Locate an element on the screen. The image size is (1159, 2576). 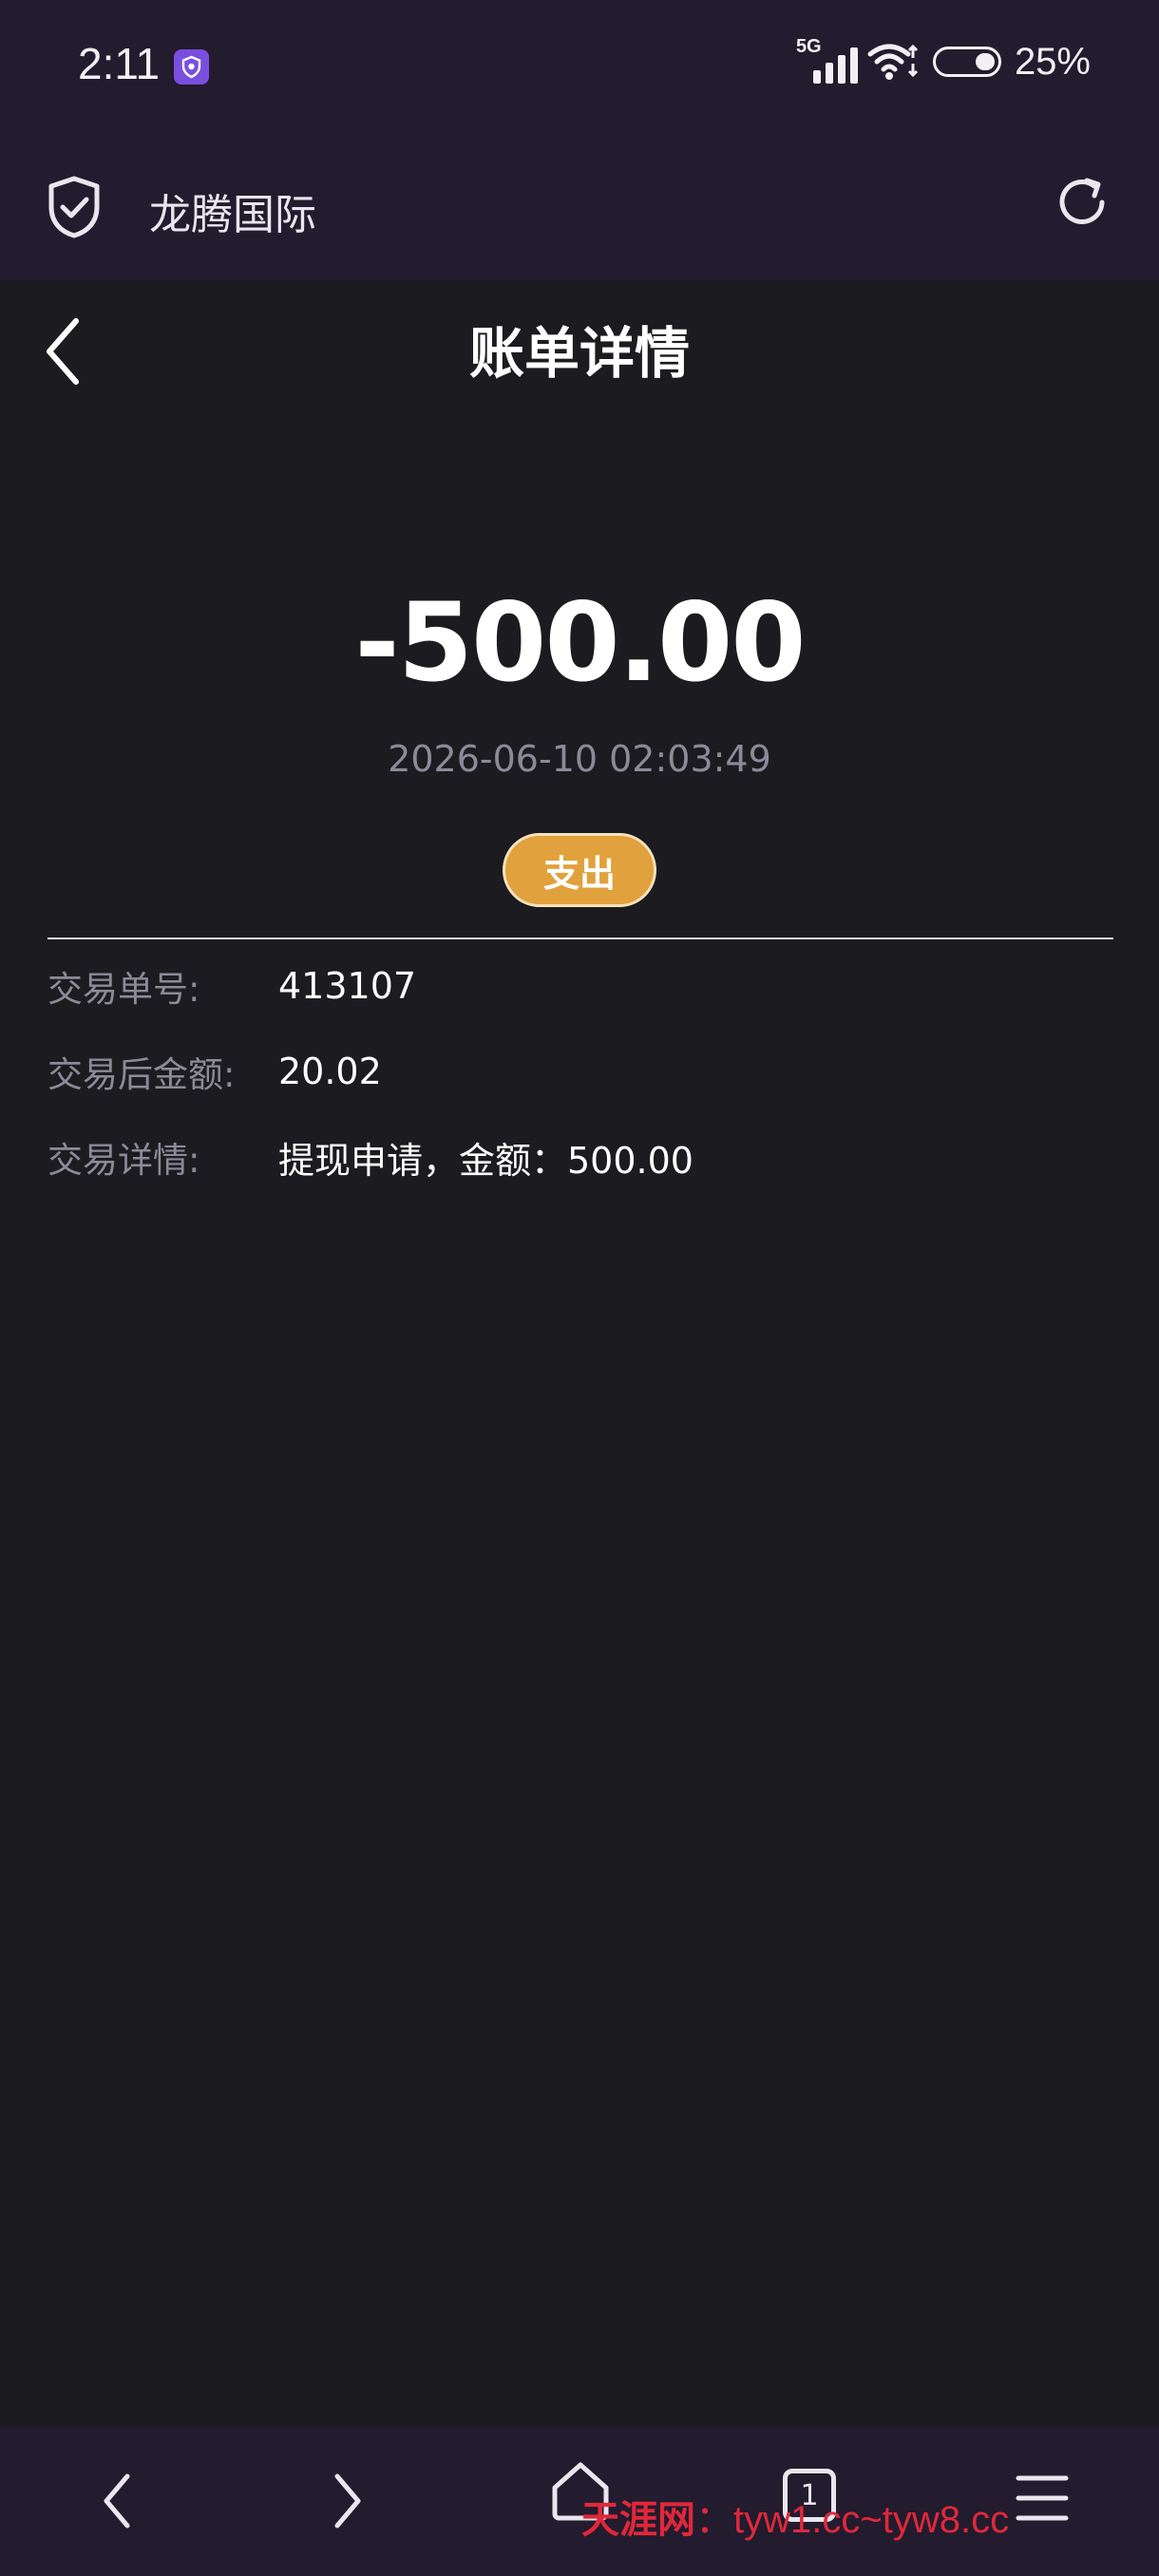
transaction-amount: -500.00 is located at coordinates (580, 642).